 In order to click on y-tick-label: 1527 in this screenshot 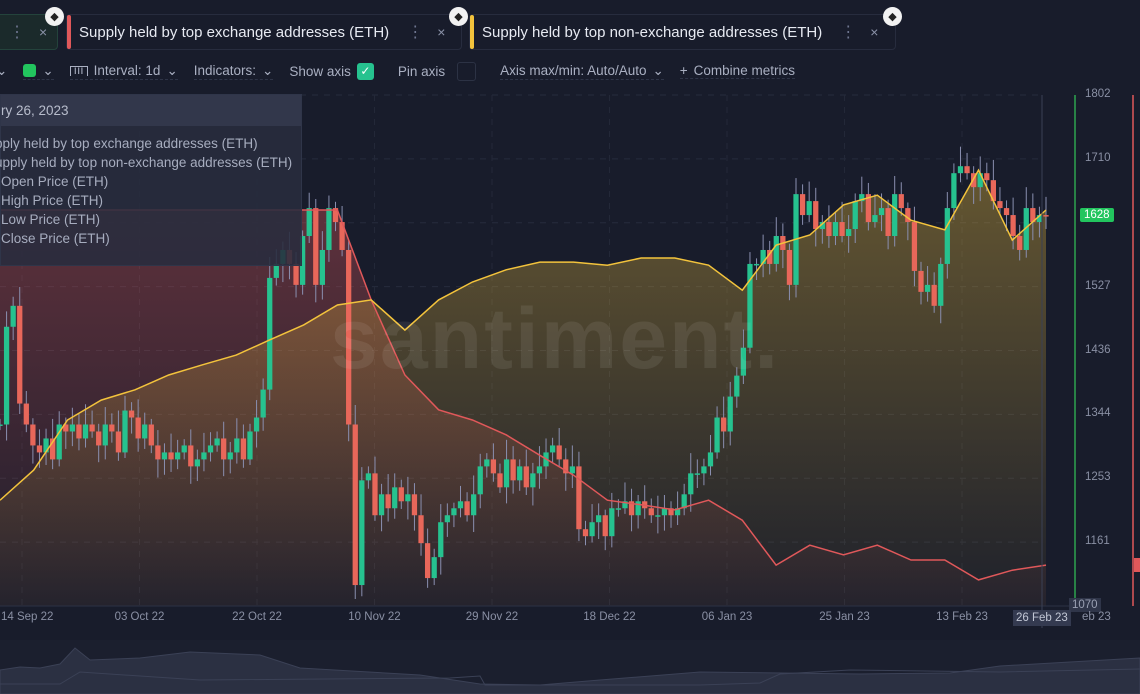, I will do `click(1098, 285)`.